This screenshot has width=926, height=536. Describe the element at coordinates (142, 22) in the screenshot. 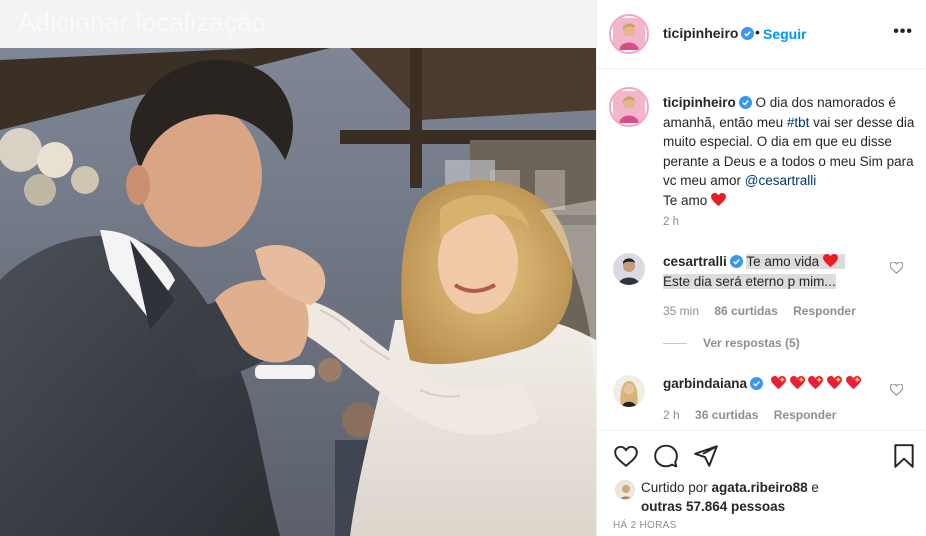

I see `location-placeholder: Adicionar localização` at that location.